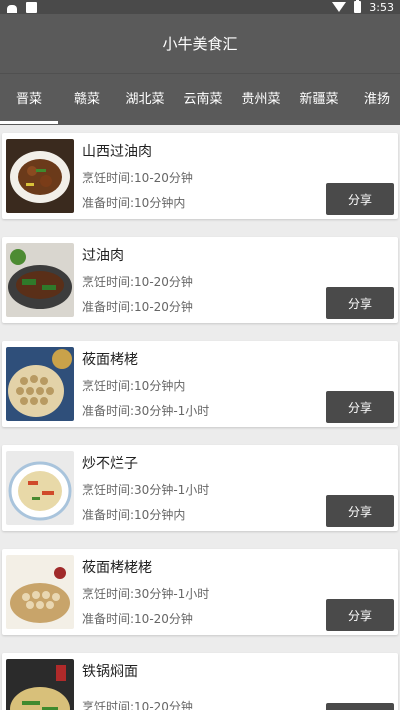 The image size is (400, 710). I want to click on tab-guizhou: 贵州菜, so click(261, 100).